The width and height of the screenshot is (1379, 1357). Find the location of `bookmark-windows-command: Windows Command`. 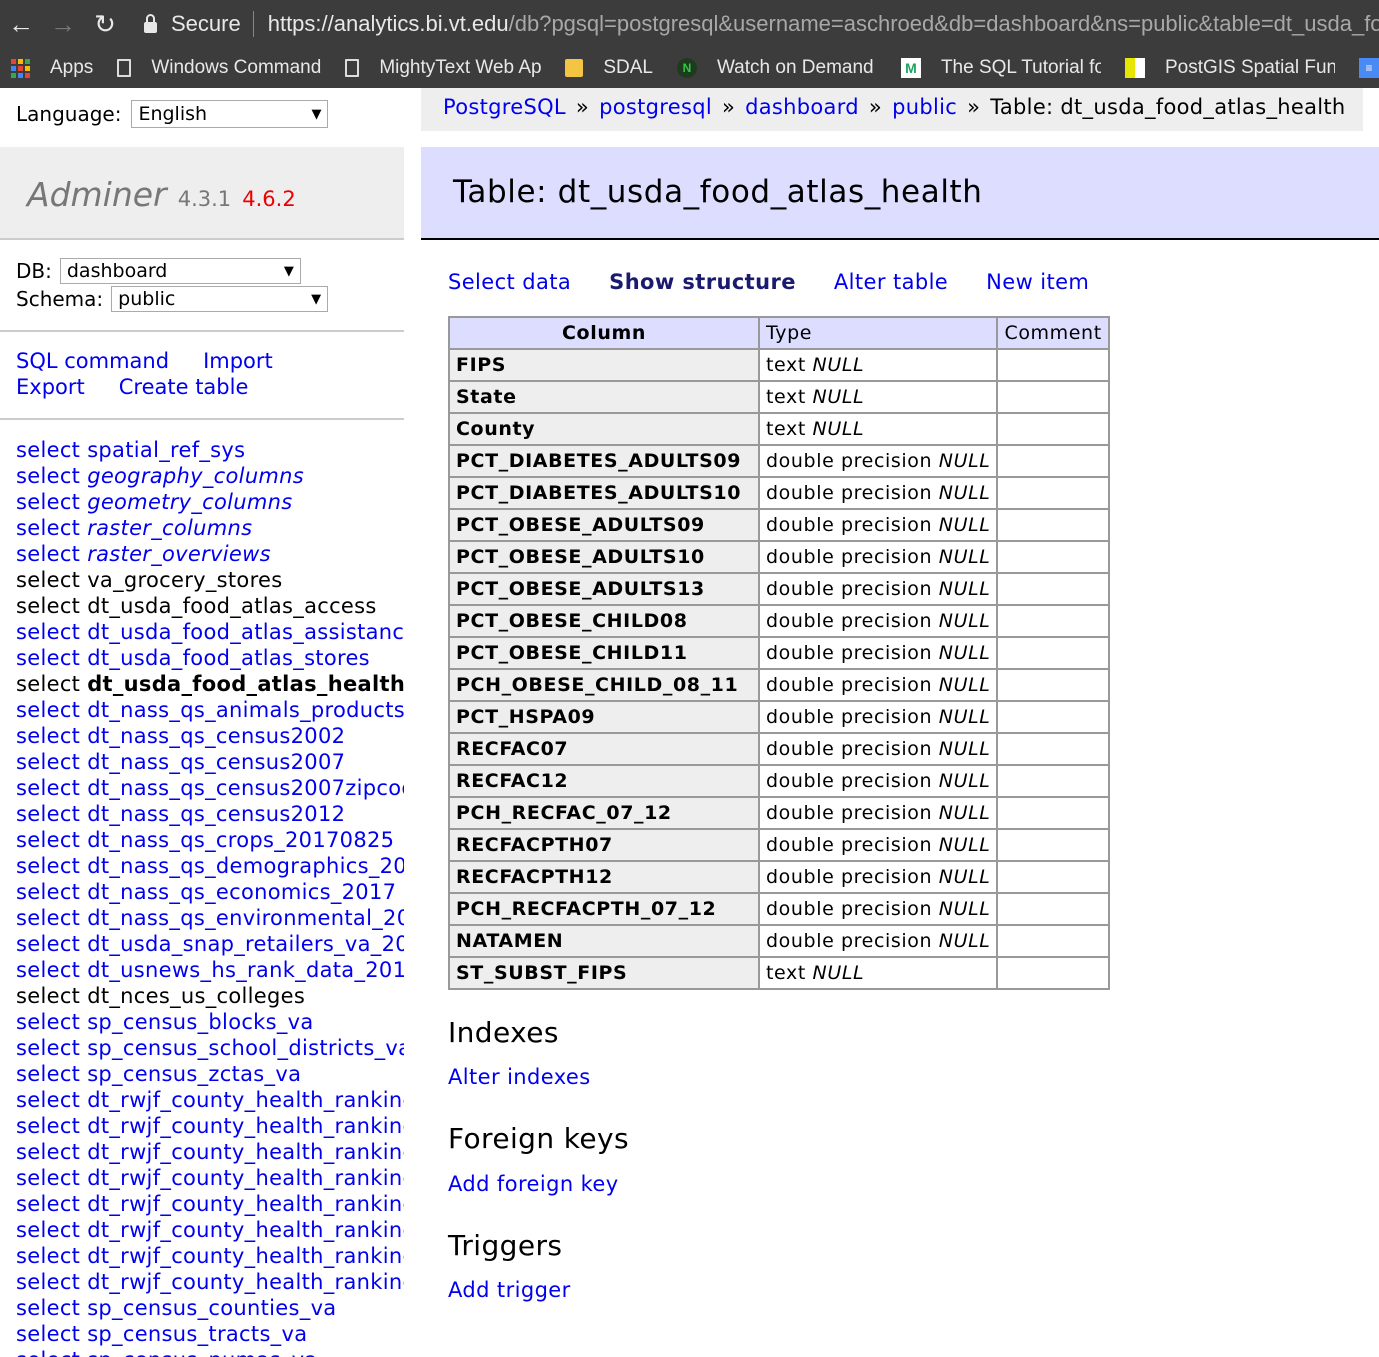

bookmark-windows-command: Windows Command is located at coordinates (219, 68).